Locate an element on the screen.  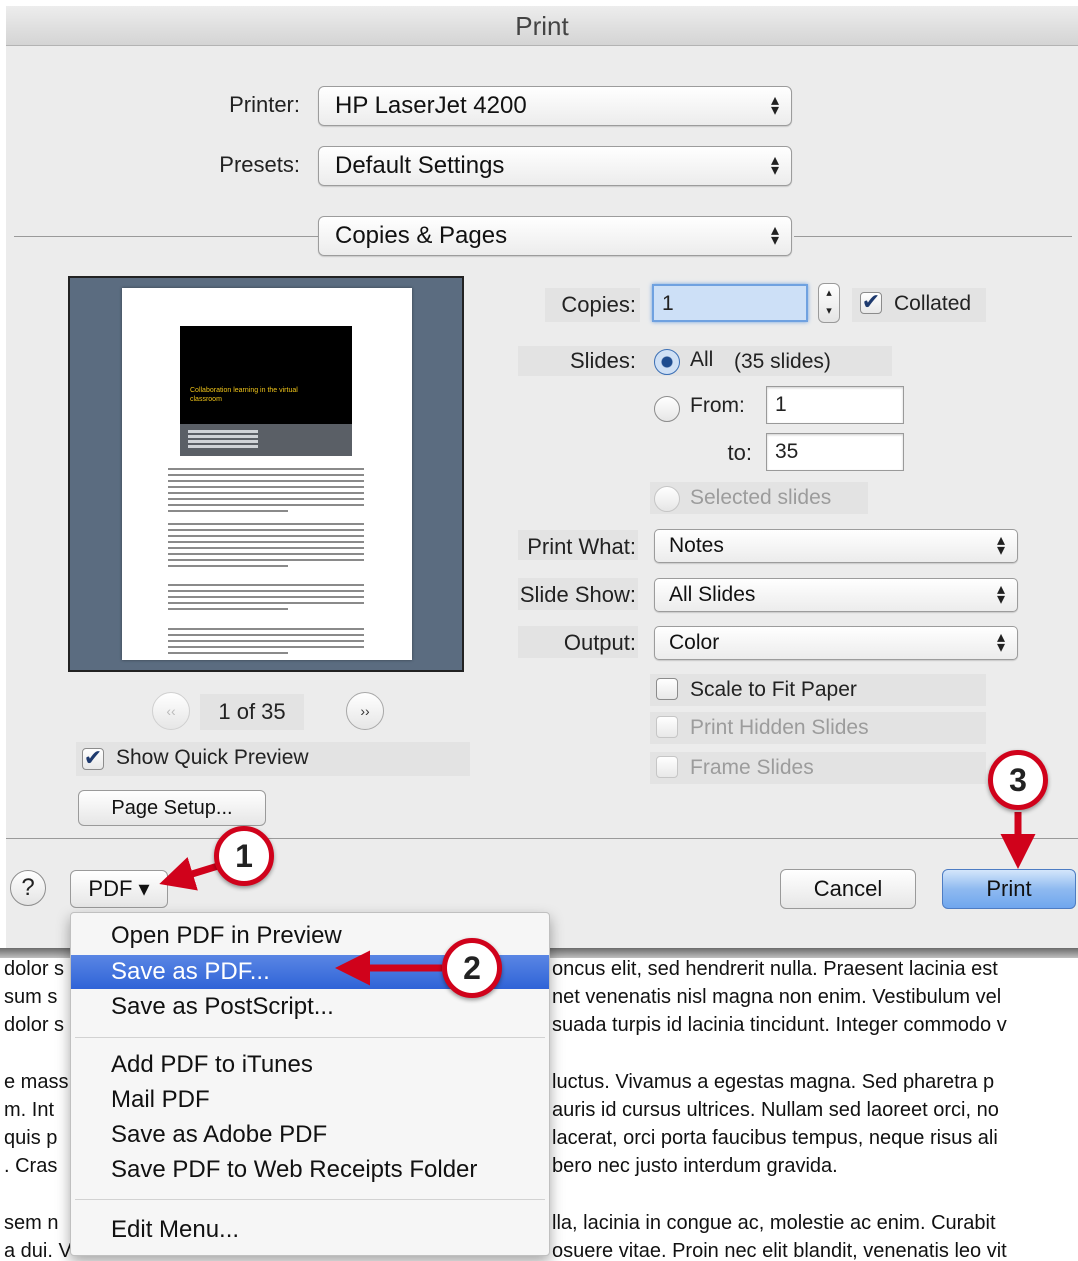
background-text-line: sum s is located at coordinates (31, 997).